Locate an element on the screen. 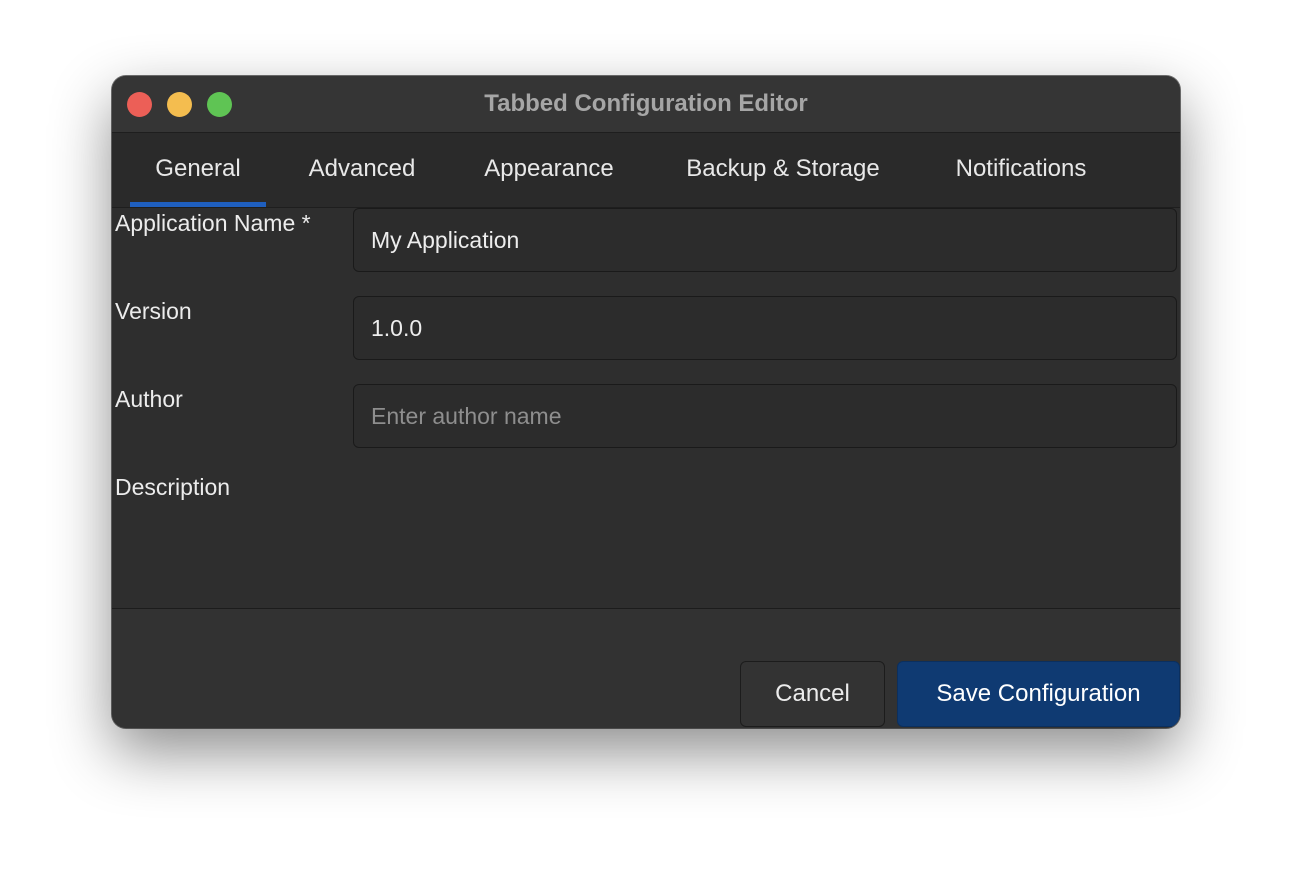 This screenshot has height=876, width=1292. title-bar: Tabbed Configuration Editor is located at coordinates (646, 104).